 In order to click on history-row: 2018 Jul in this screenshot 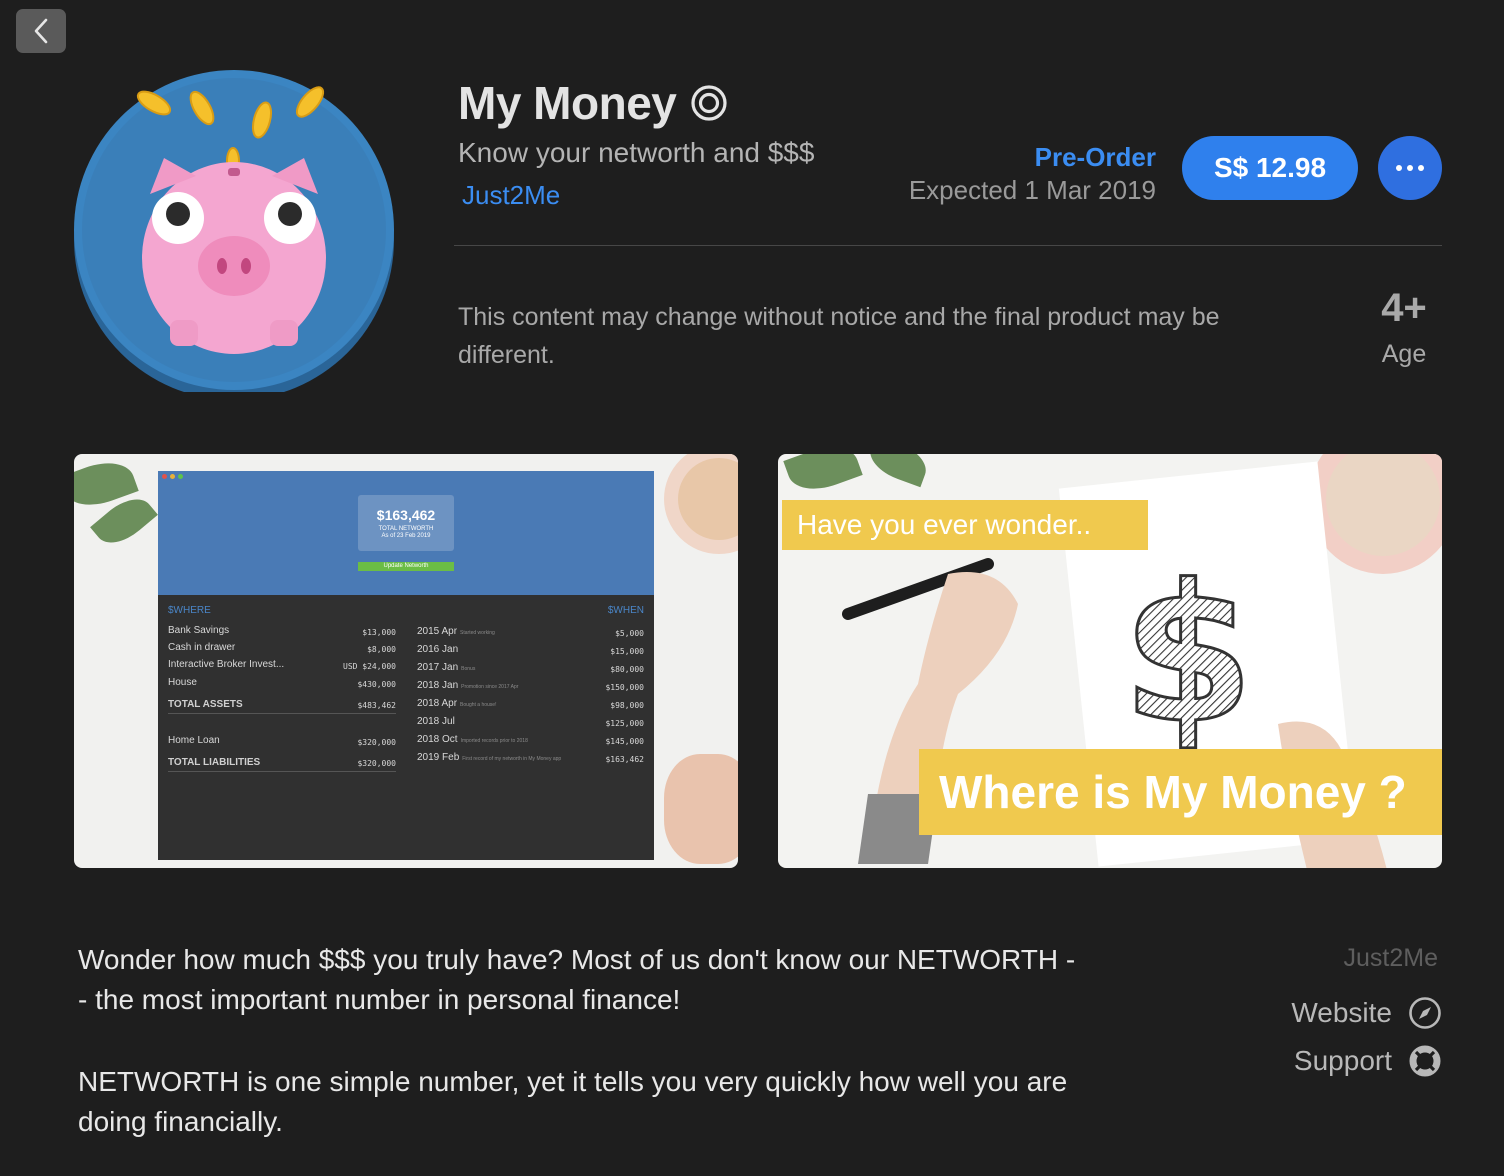, I will do `click(436, 721)`.